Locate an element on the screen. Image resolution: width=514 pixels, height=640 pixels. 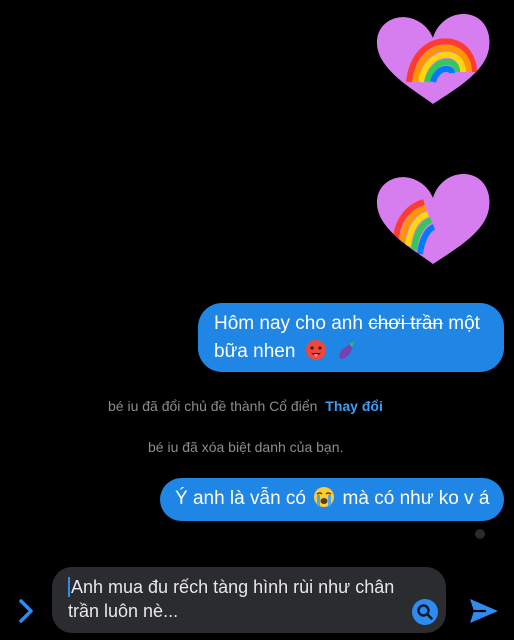
outgoing-message-bubble: Ý anh là vẫn có mà có như ko v á is located at coordinates (332, 499).